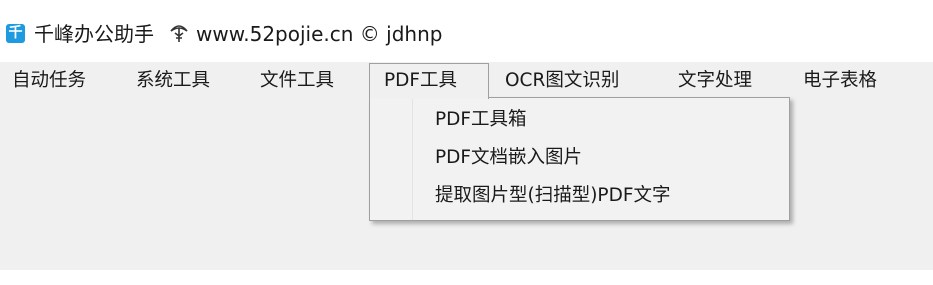 The width and height of the screenshot is (933, 285). I want to click on menu-item-pdf-tools: PDF工具, so click(429, 81).